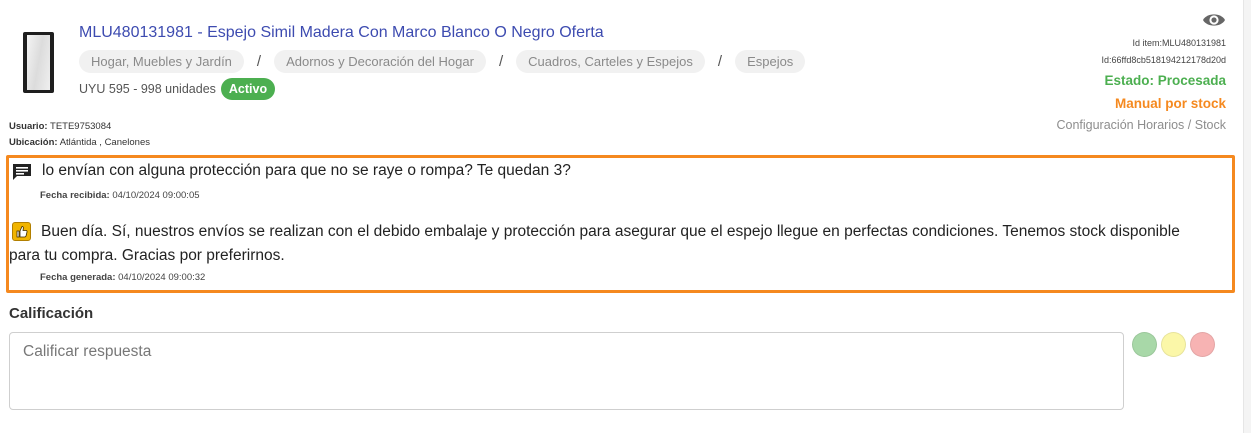  Describe the element at coordinates (33, 142) in the screenshot. I see `ubicacion-label: Ubicación:` at that location.